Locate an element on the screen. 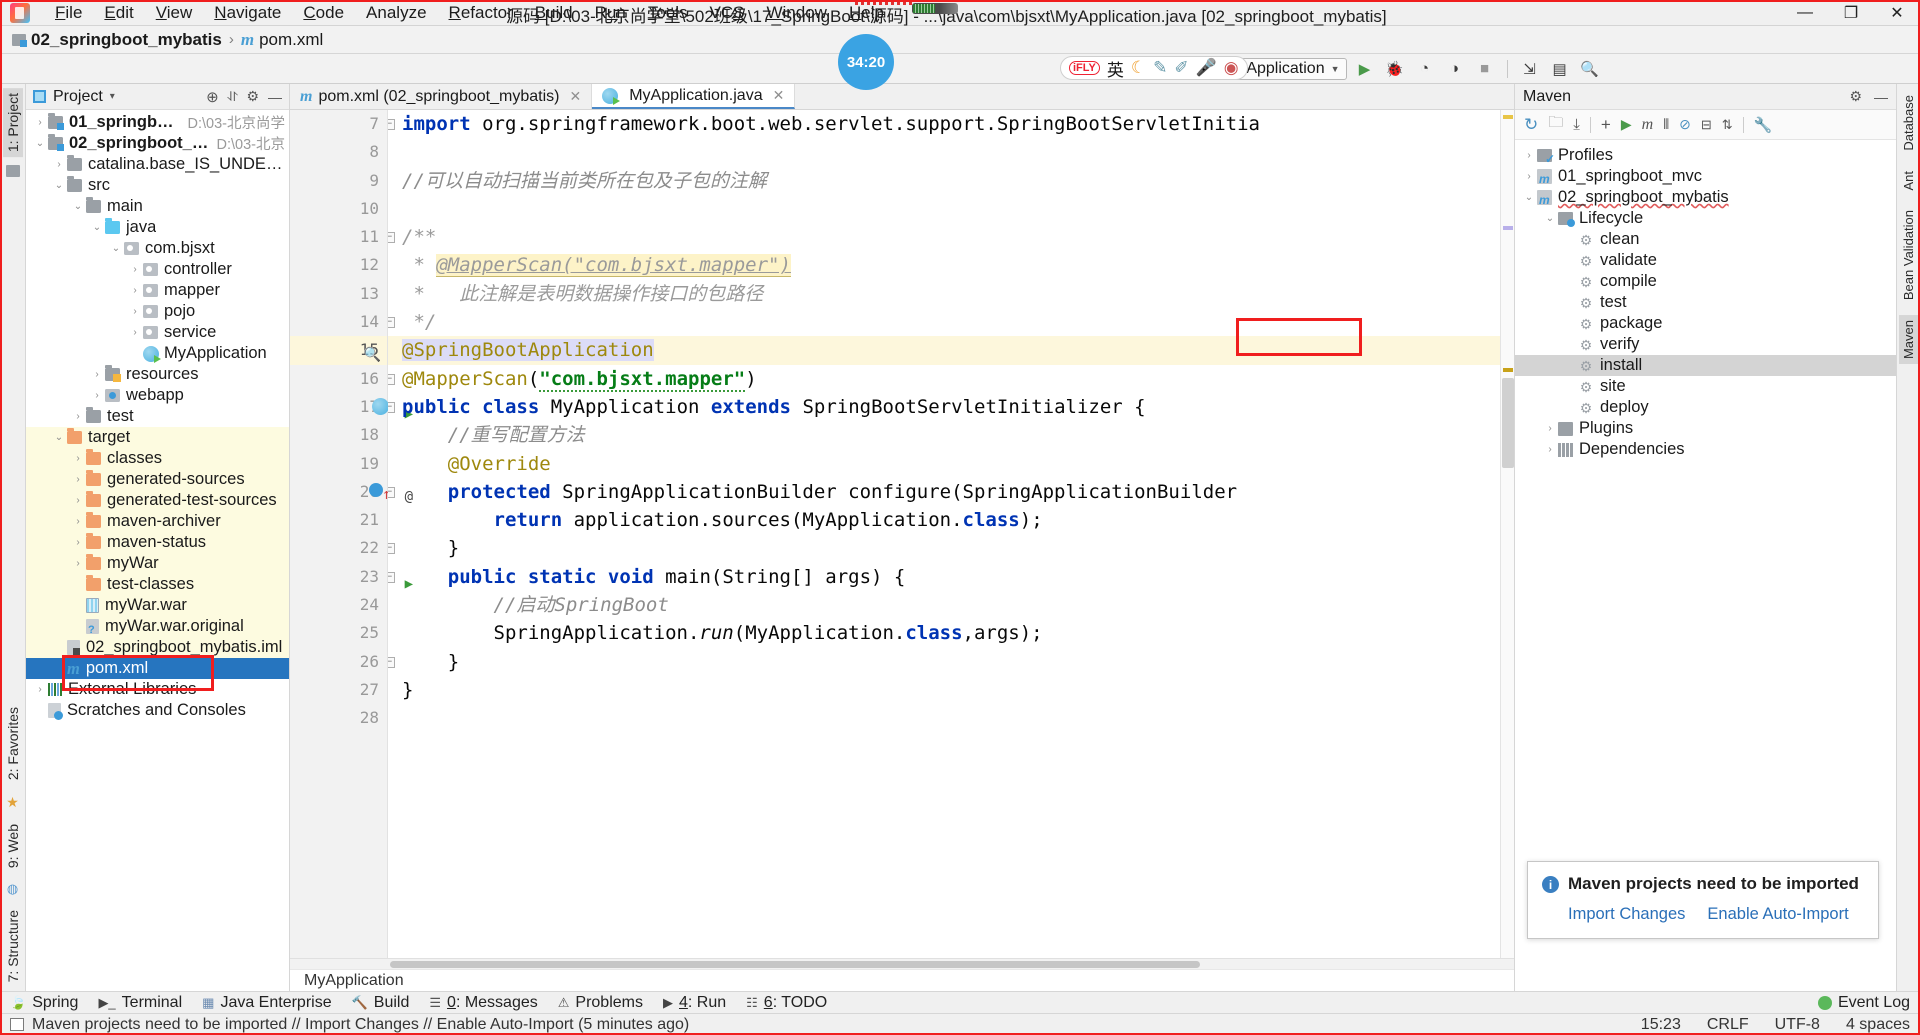 The image size is (1920, 1035). menu-analyze: Analyze is located at coordinates (396, 12).